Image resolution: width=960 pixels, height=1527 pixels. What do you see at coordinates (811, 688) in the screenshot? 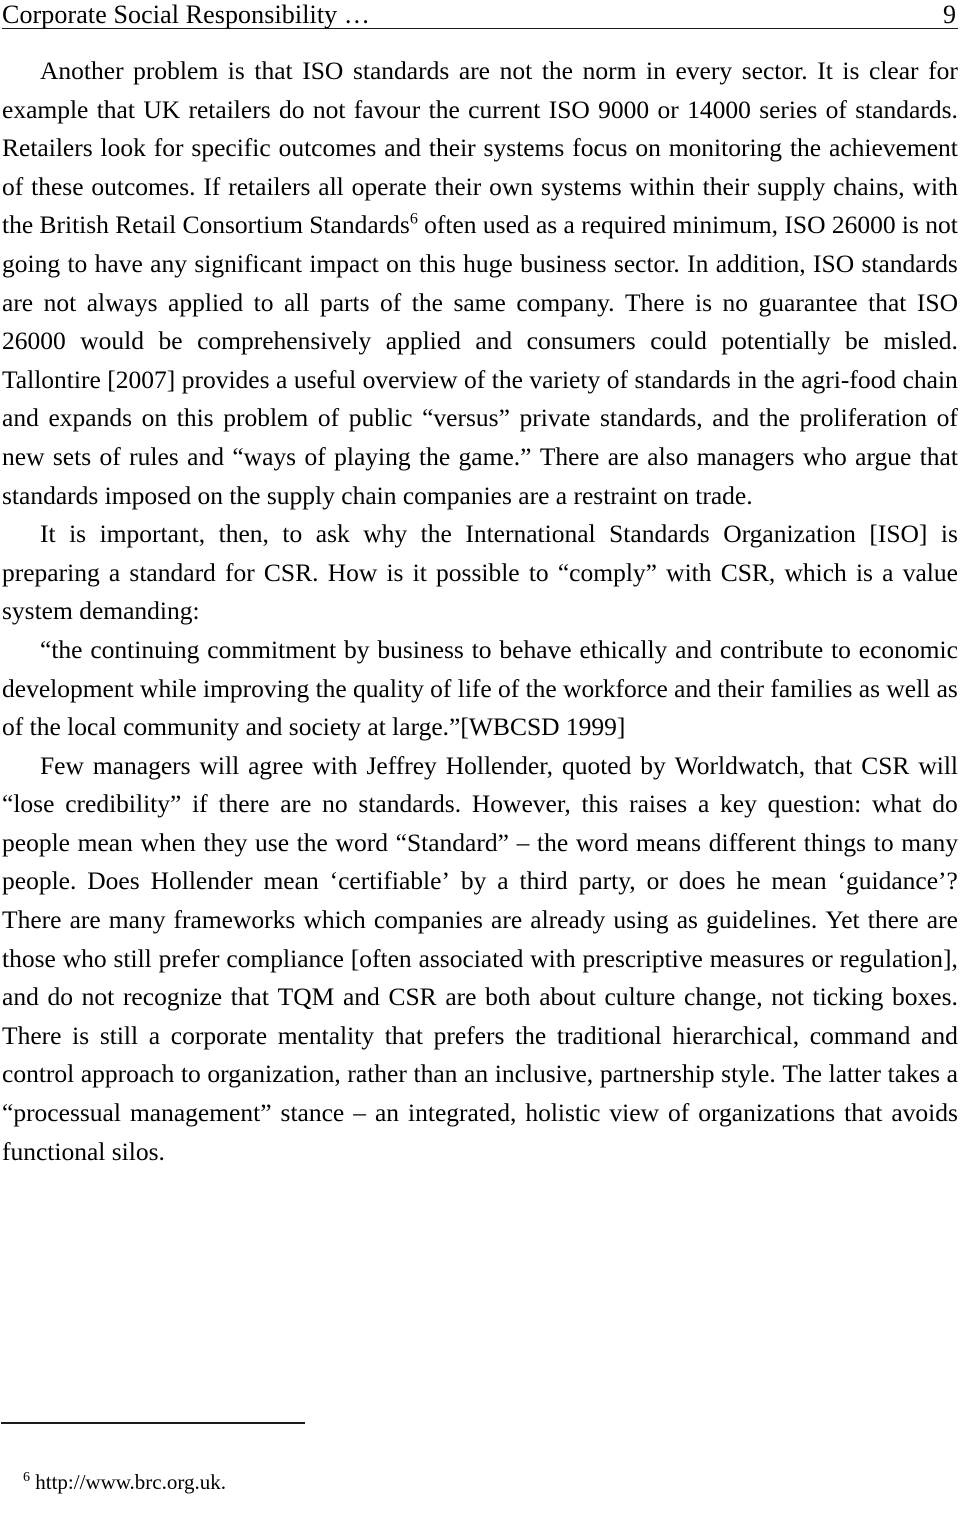
I see `word: families` at bounding box center [811, 688].